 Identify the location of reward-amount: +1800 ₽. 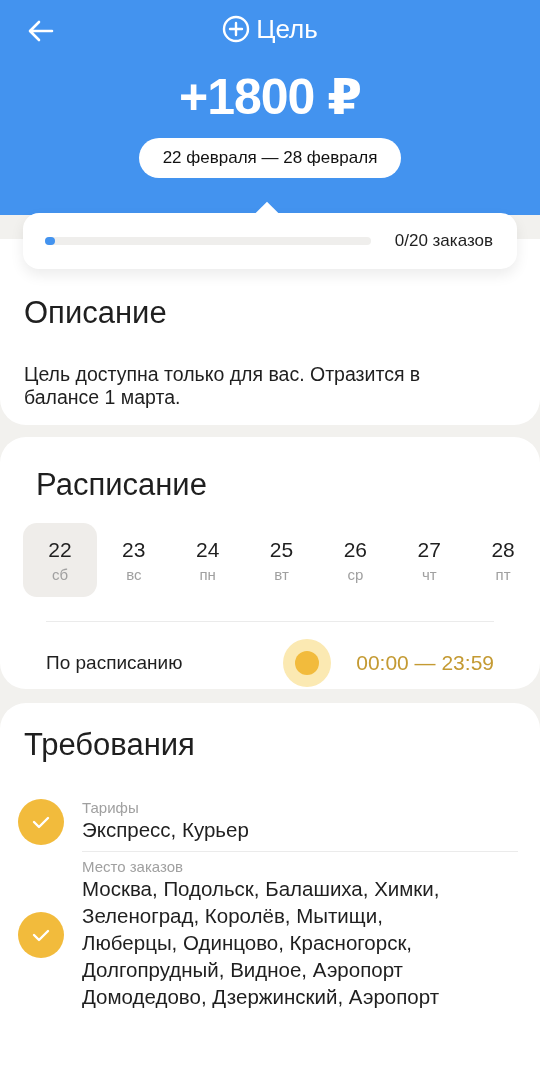
(270, 97).